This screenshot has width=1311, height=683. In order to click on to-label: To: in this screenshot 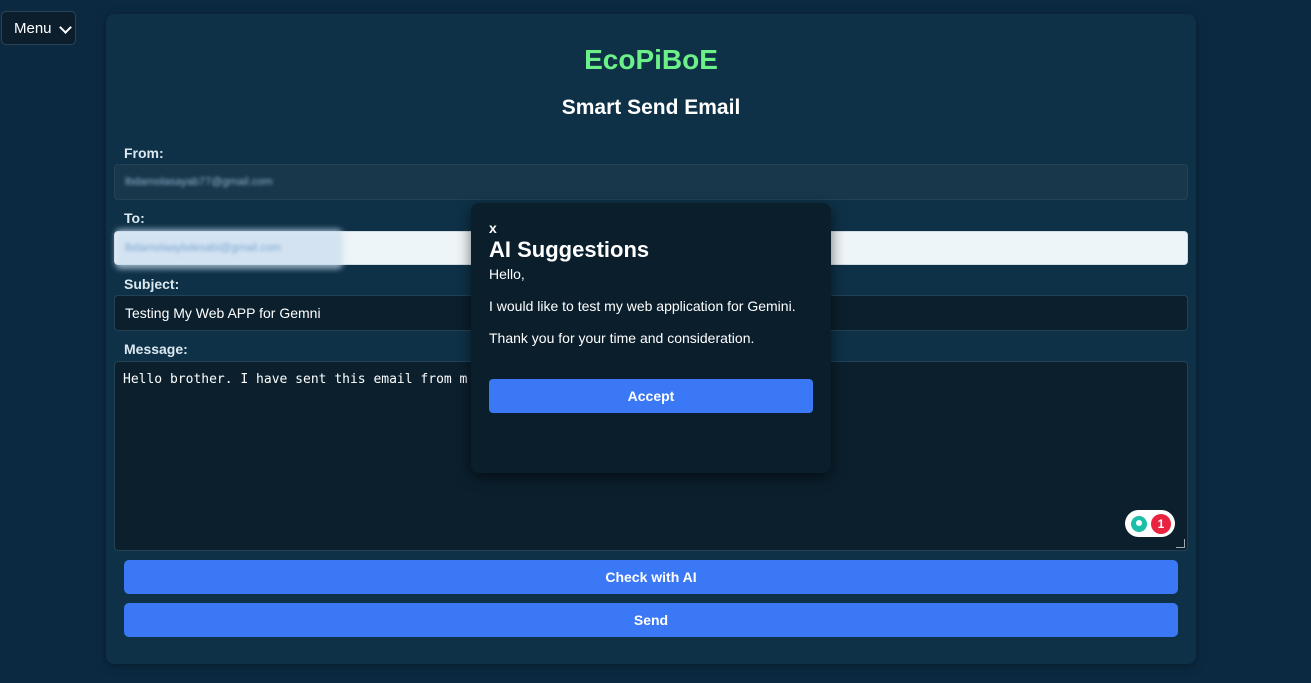, I will do `click(134, 218)`.